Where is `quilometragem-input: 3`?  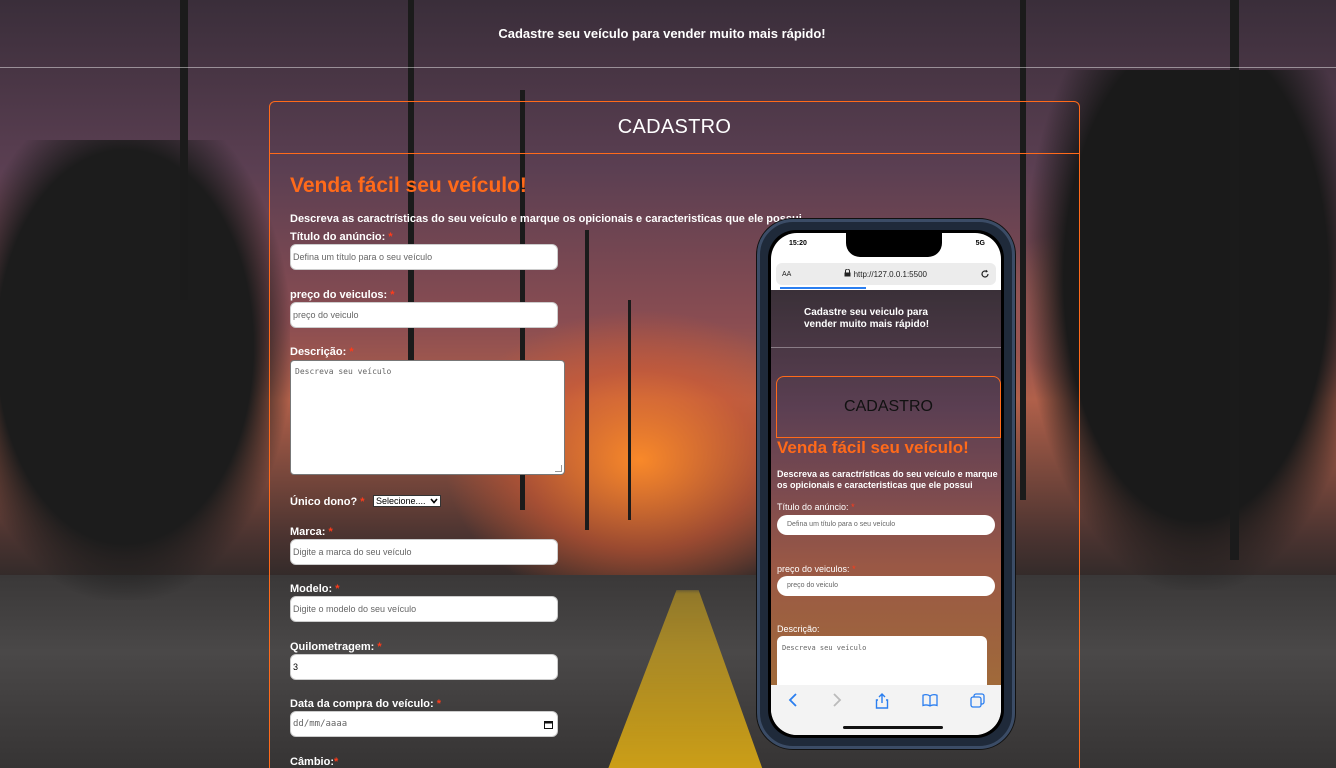 quilometragem-input: 3 is located at coordinates (424, 667).